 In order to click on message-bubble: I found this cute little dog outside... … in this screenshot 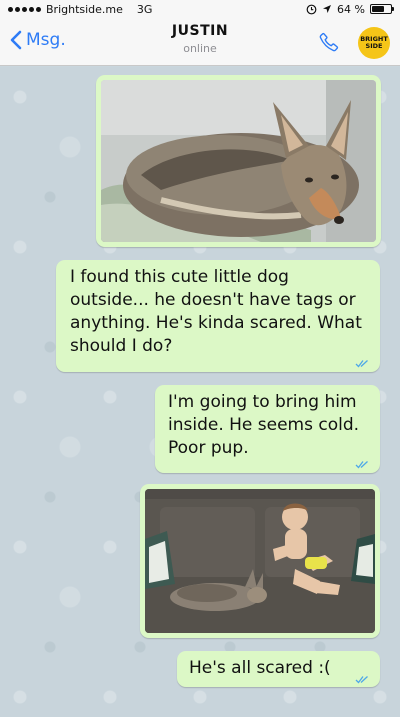, I will do `click(218, 316)`.